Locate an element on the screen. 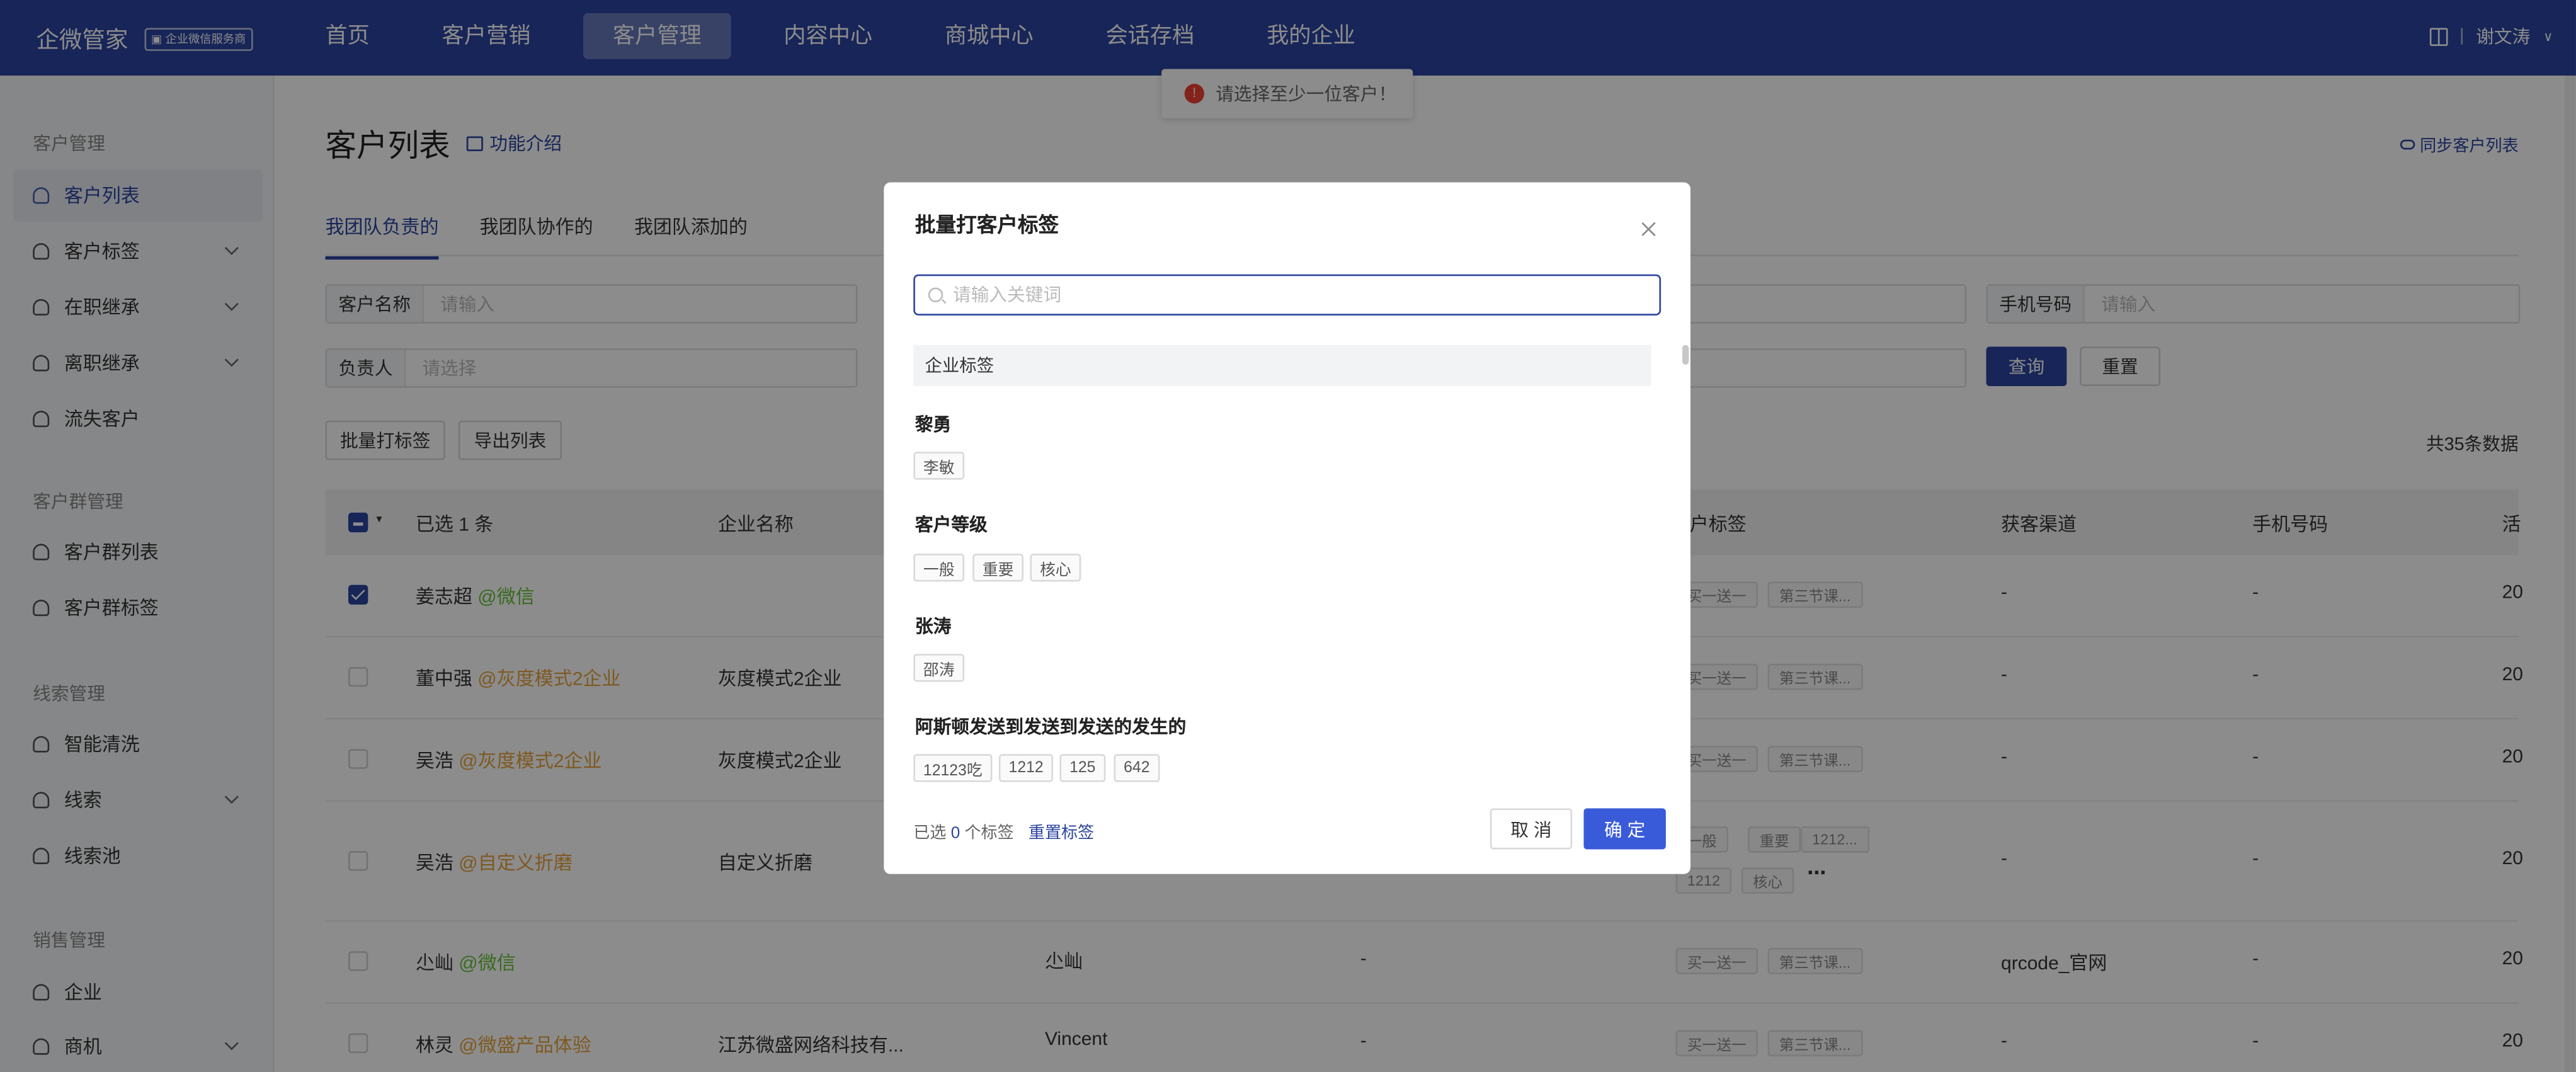 The image size is (2576, 1072). tag-search-input is located at coordinates (1281, 295).